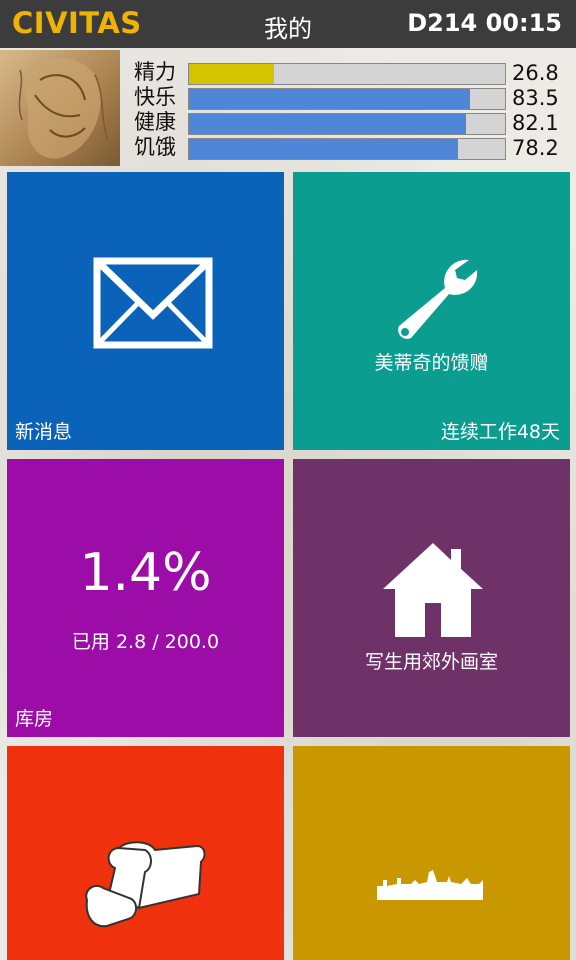 This screenshot has height=960, width=576. I want to click on stat-label: 健康, so click(155, 122).